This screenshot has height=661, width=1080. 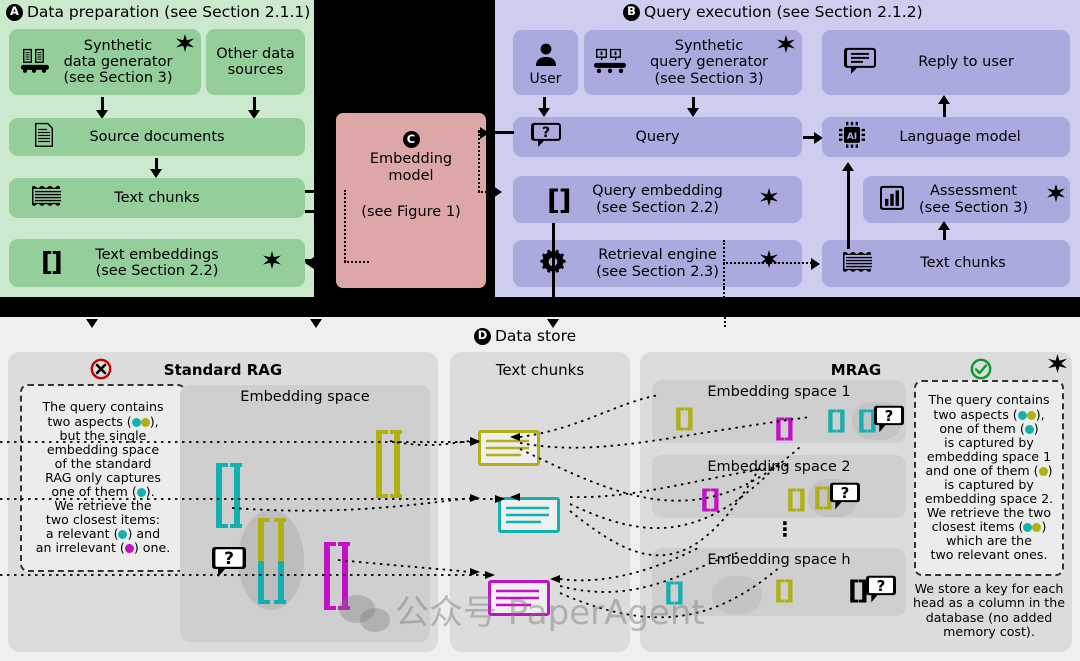 I want to click on cross-circle-icon, so click(x=101, y=371).